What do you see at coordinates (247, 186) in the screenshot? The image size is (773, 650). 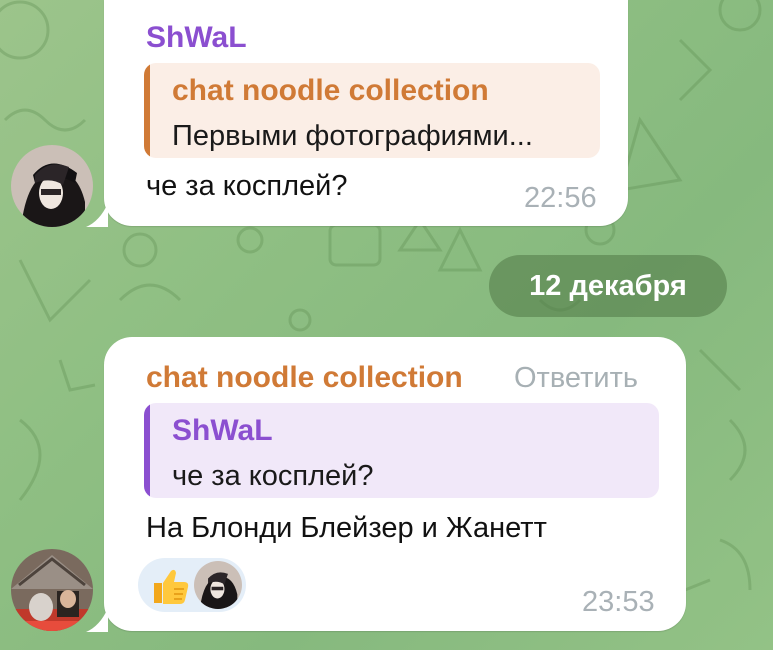 I see `message-text: че за косплей?` at bounding box center [247, 186].